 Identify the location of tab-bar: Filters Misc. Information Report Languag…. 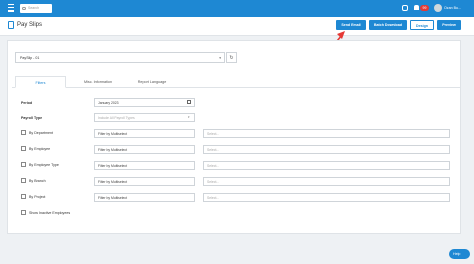
(236, 82).